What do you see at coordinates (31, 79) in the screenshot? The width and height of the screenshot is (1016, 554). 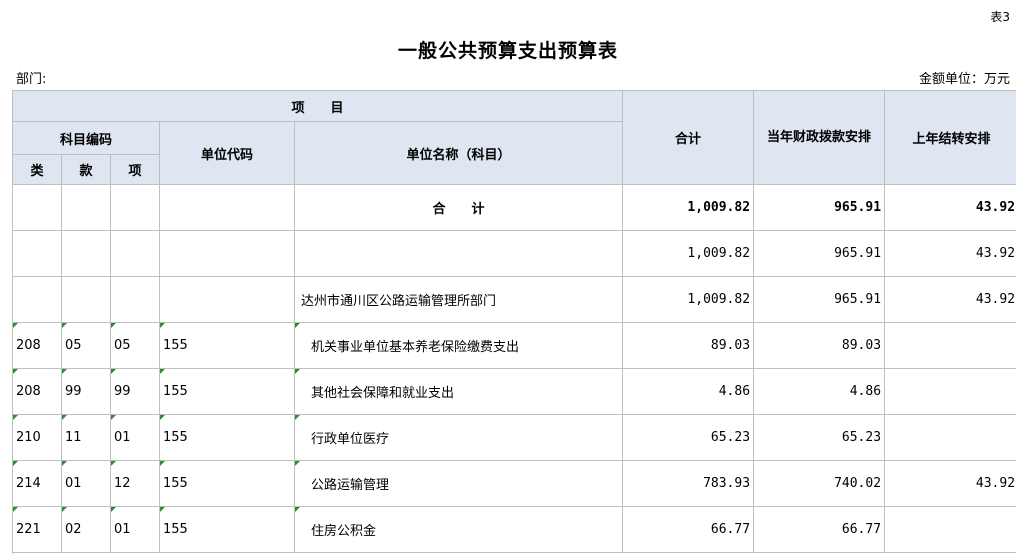 I see `department-label: 部门:` at bounding box center [31, 79].